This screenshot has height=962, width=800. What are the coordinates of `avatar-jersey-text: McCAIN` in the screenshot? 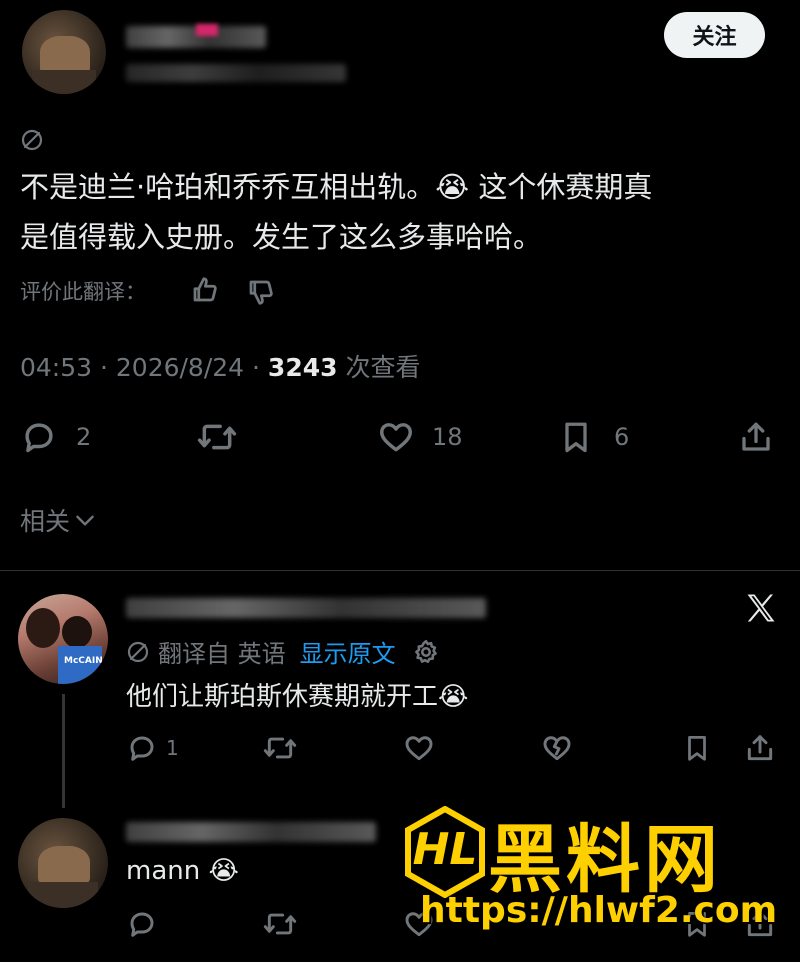 It's located at (83, 661).